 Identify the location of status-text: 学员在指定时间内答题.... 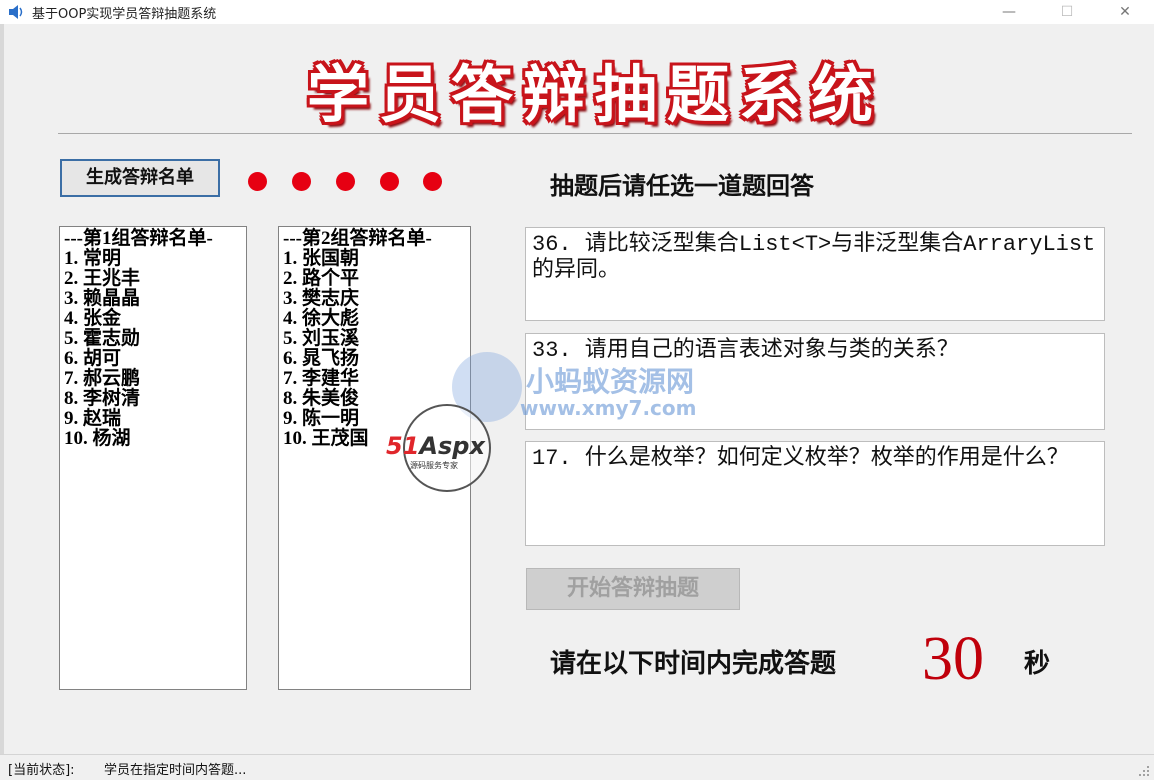
(175, 770).